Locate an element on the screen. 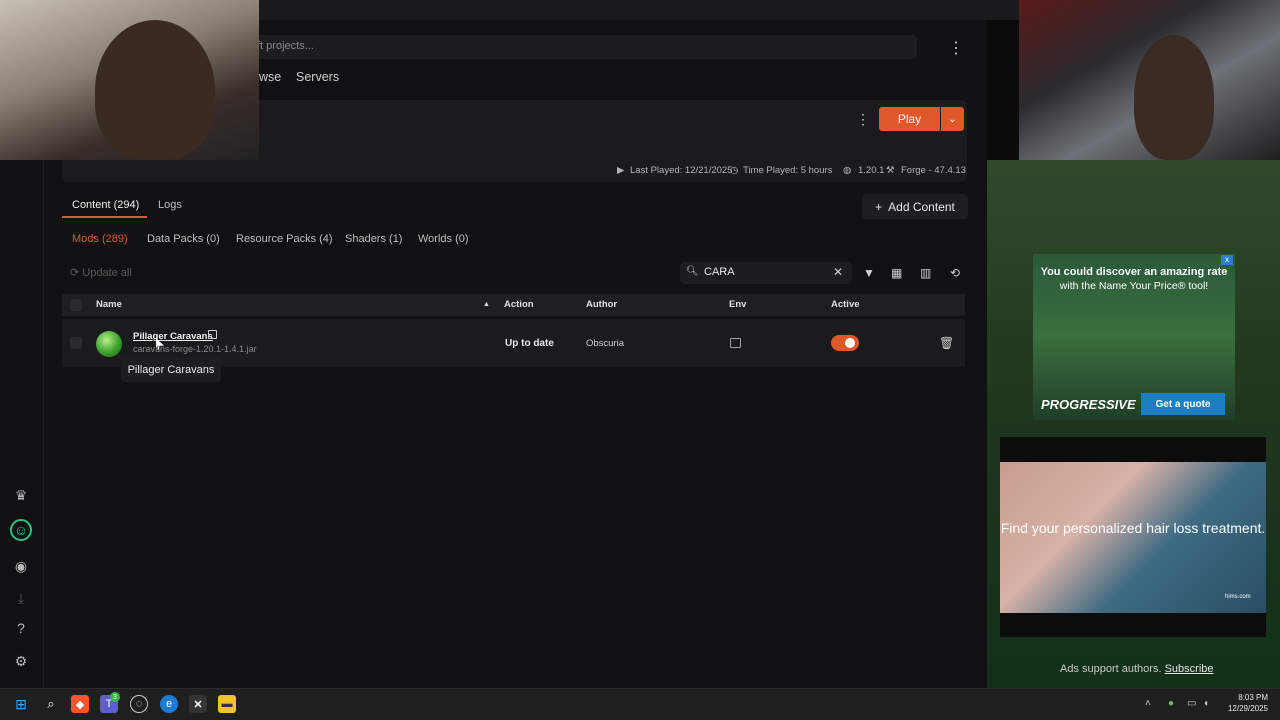  mod-emerald-icon is located at coordinates (109, 344).